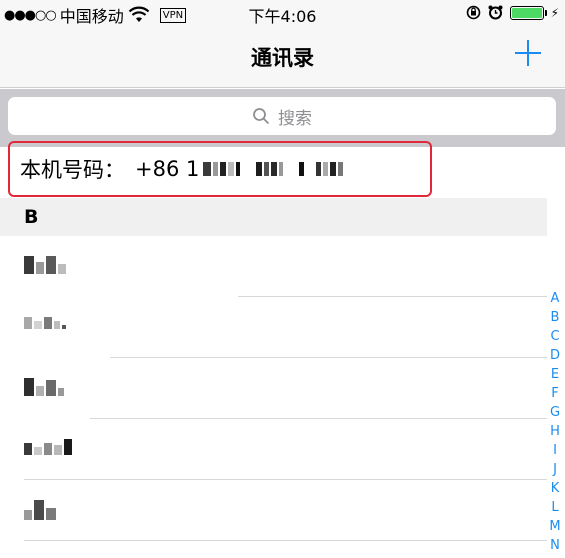 The width and height of the screenshot is (565, 558). I want to click on pixelated-number, so click(273, 169).